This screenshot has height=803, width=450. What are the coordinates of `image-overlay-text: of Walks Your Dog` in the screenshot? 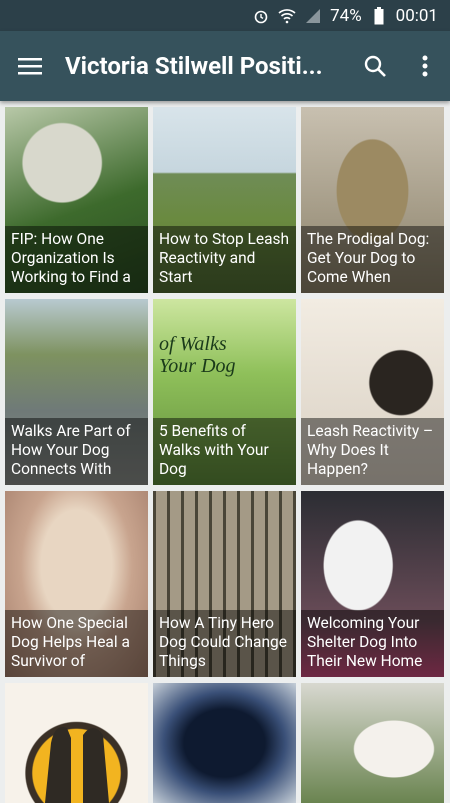 It's located at (197, 355).